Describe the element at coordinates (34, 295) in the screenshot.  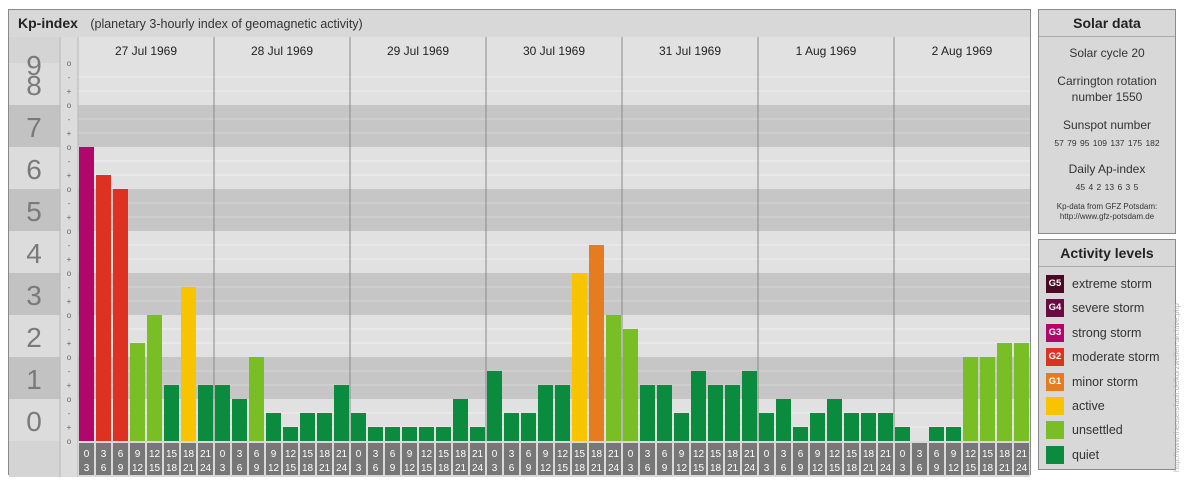
I see `y-tick-label: 3` at that location.